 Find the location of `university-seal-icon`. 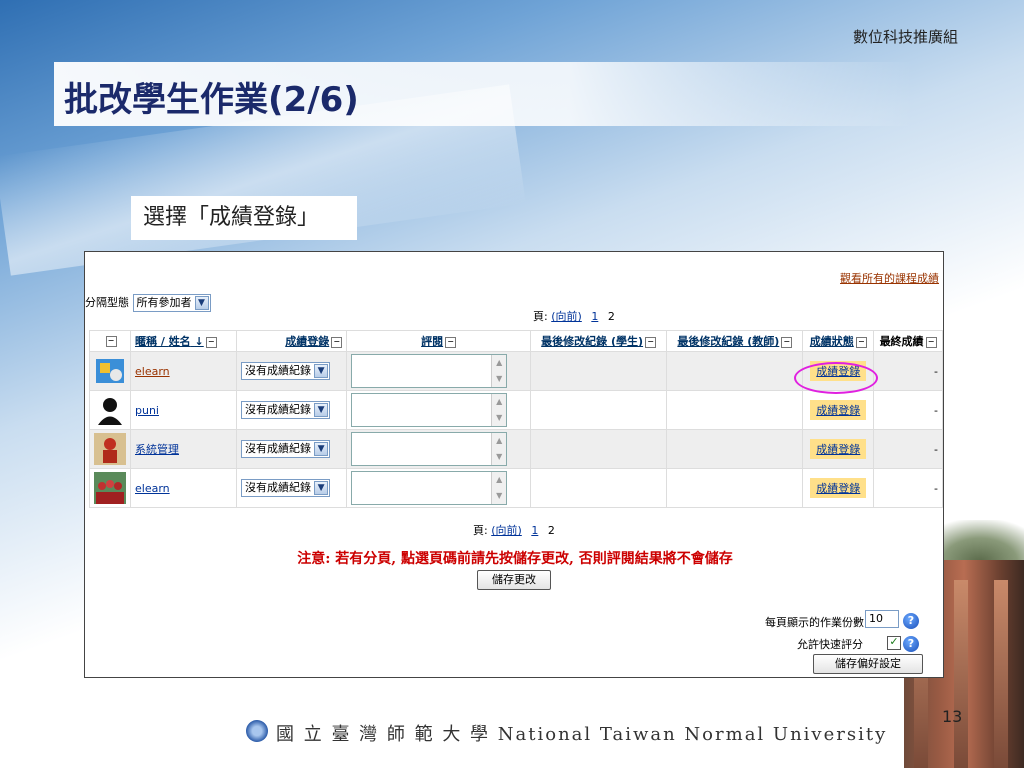

university-seal-icon is located at coordinates (257, 731).